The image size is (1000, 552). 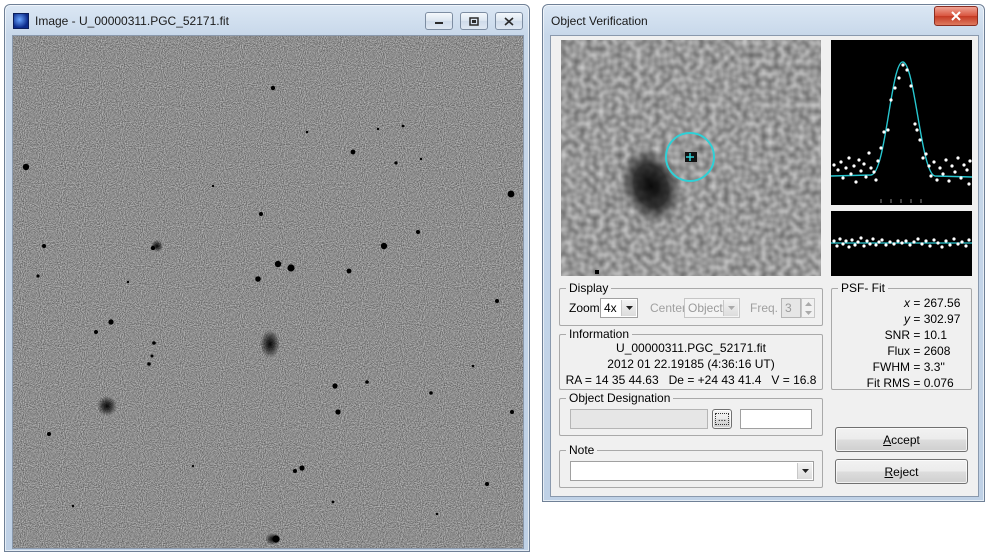 What do you see at coordinates (764, 308) in the screenshot?
I see `freq-label: Freq.` at bounding box center [764, 308].